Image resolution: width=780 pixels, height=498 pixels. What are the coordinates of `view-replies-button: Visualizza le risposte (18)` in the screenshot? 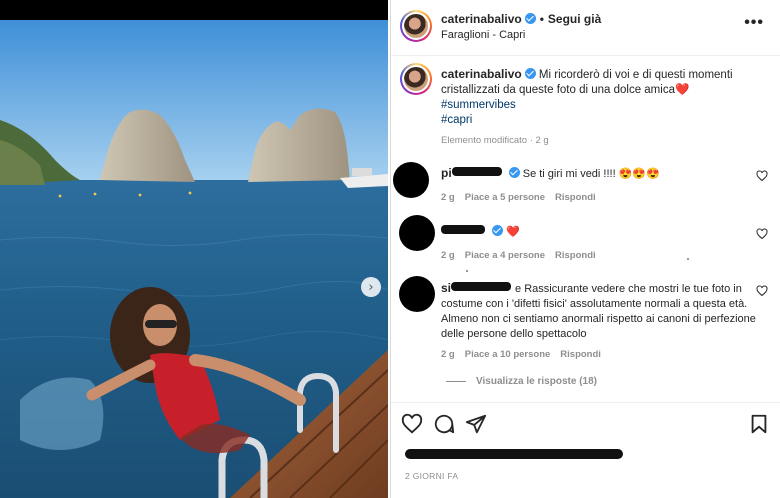 It's located at (521, 381).